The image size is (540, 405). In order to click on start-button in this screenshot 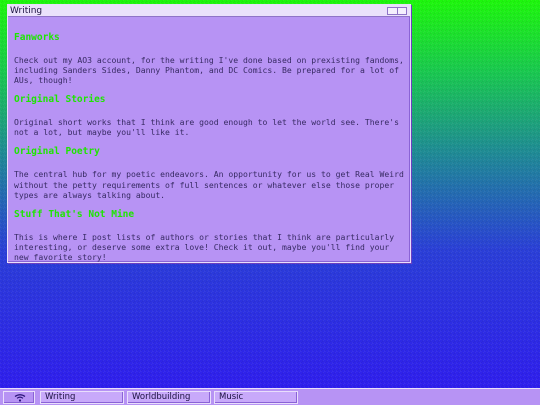, I will do `click(19, 397)`.